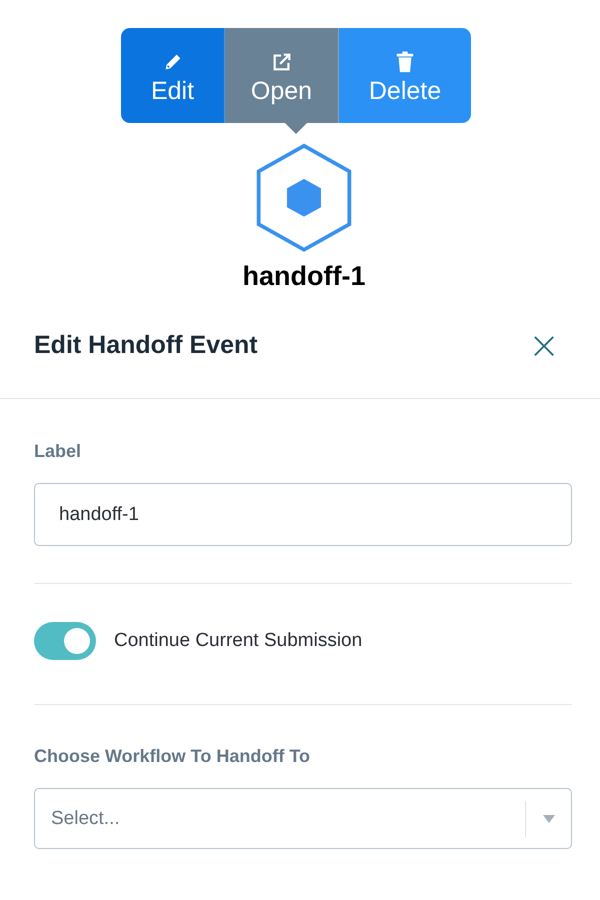 This screenshot has width=600, height=900. I want to click on open-button: Open, so click(282, 76).